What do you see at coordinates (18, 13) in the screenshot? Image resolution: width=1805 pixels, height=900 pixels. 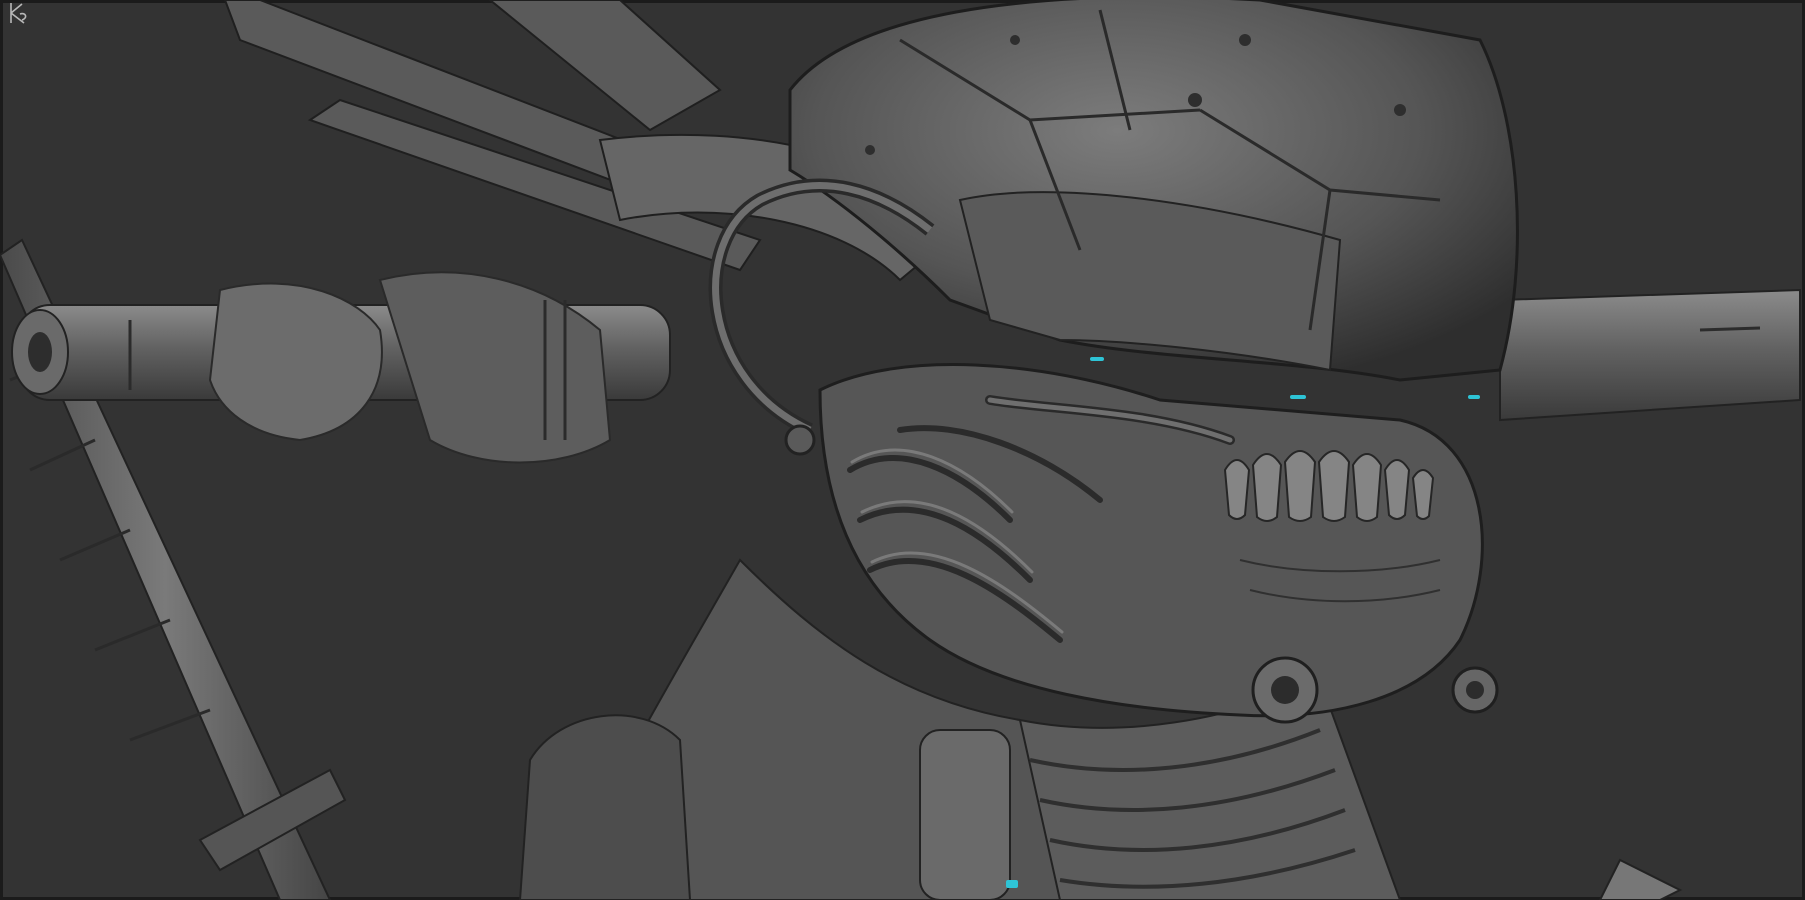 I see `signature-logo` at bounding box center [18, 13].